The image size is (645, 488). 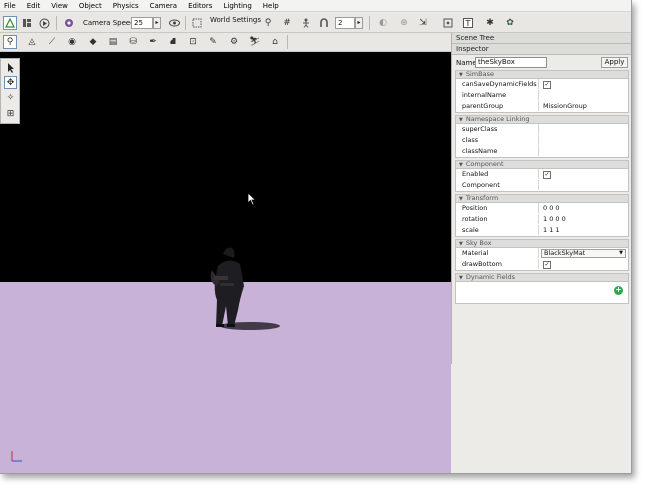 What do you see at coordinates (583, 185) in the screenshot?
I see `component-field` at bounding box center [583, 185].